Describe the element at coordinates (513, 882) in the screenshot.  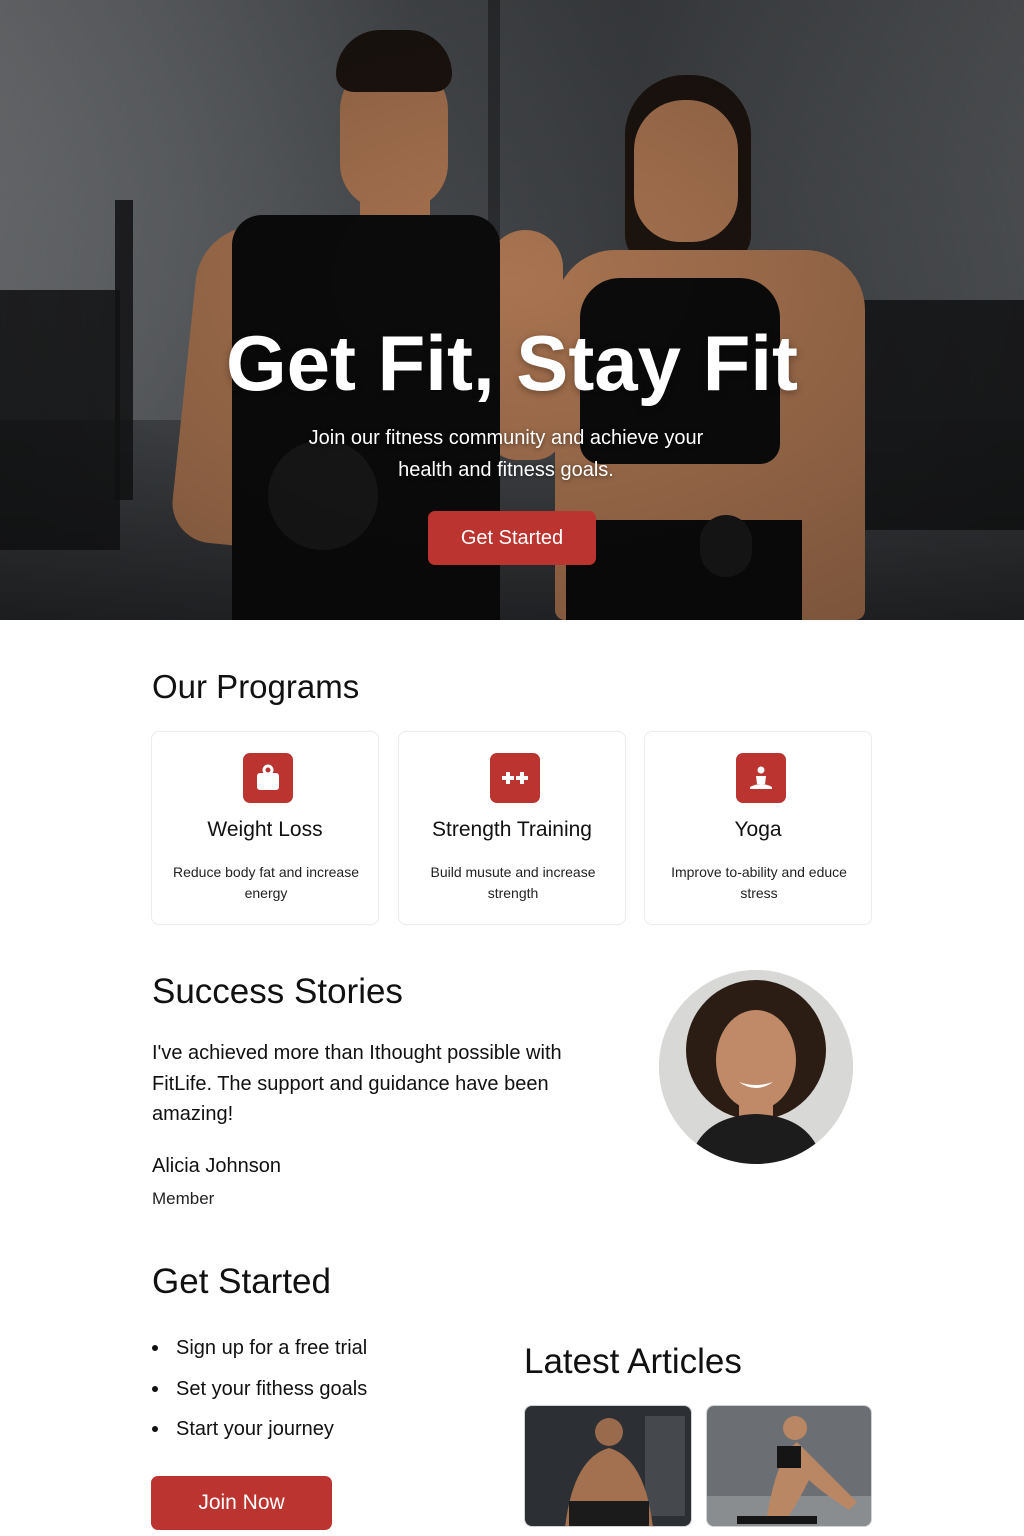
I see `program-description: Build musute and increase strength` at that location.